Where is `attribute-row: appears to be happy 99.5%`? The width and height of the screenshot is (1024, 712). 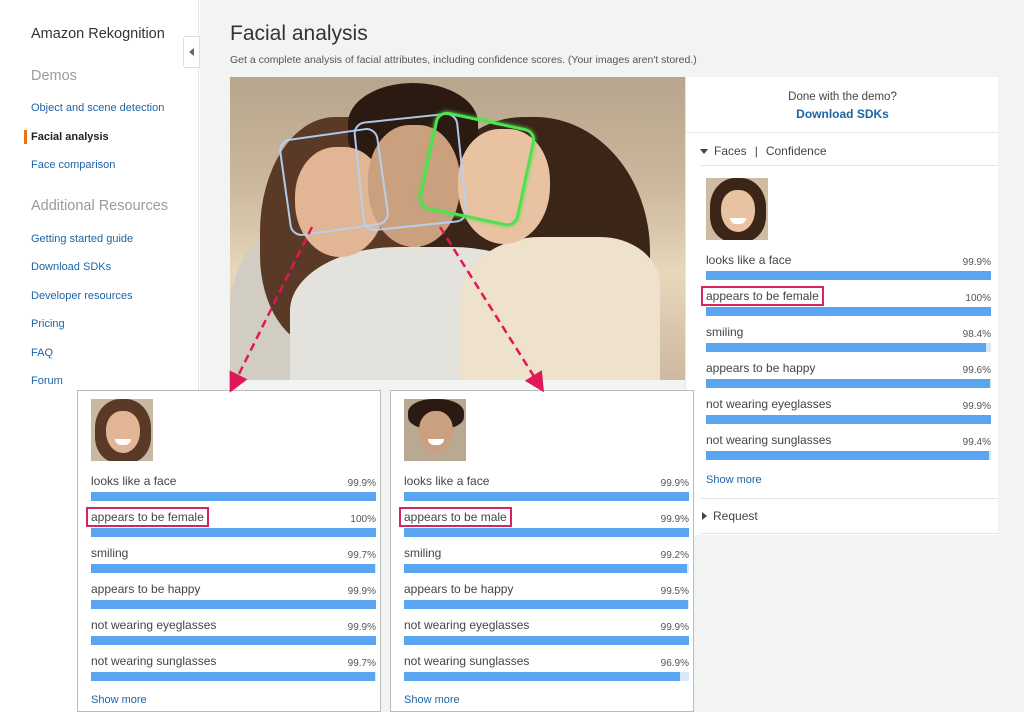
attribute-row: appears to be happy 99.5% is located at coordinates (546, 597).